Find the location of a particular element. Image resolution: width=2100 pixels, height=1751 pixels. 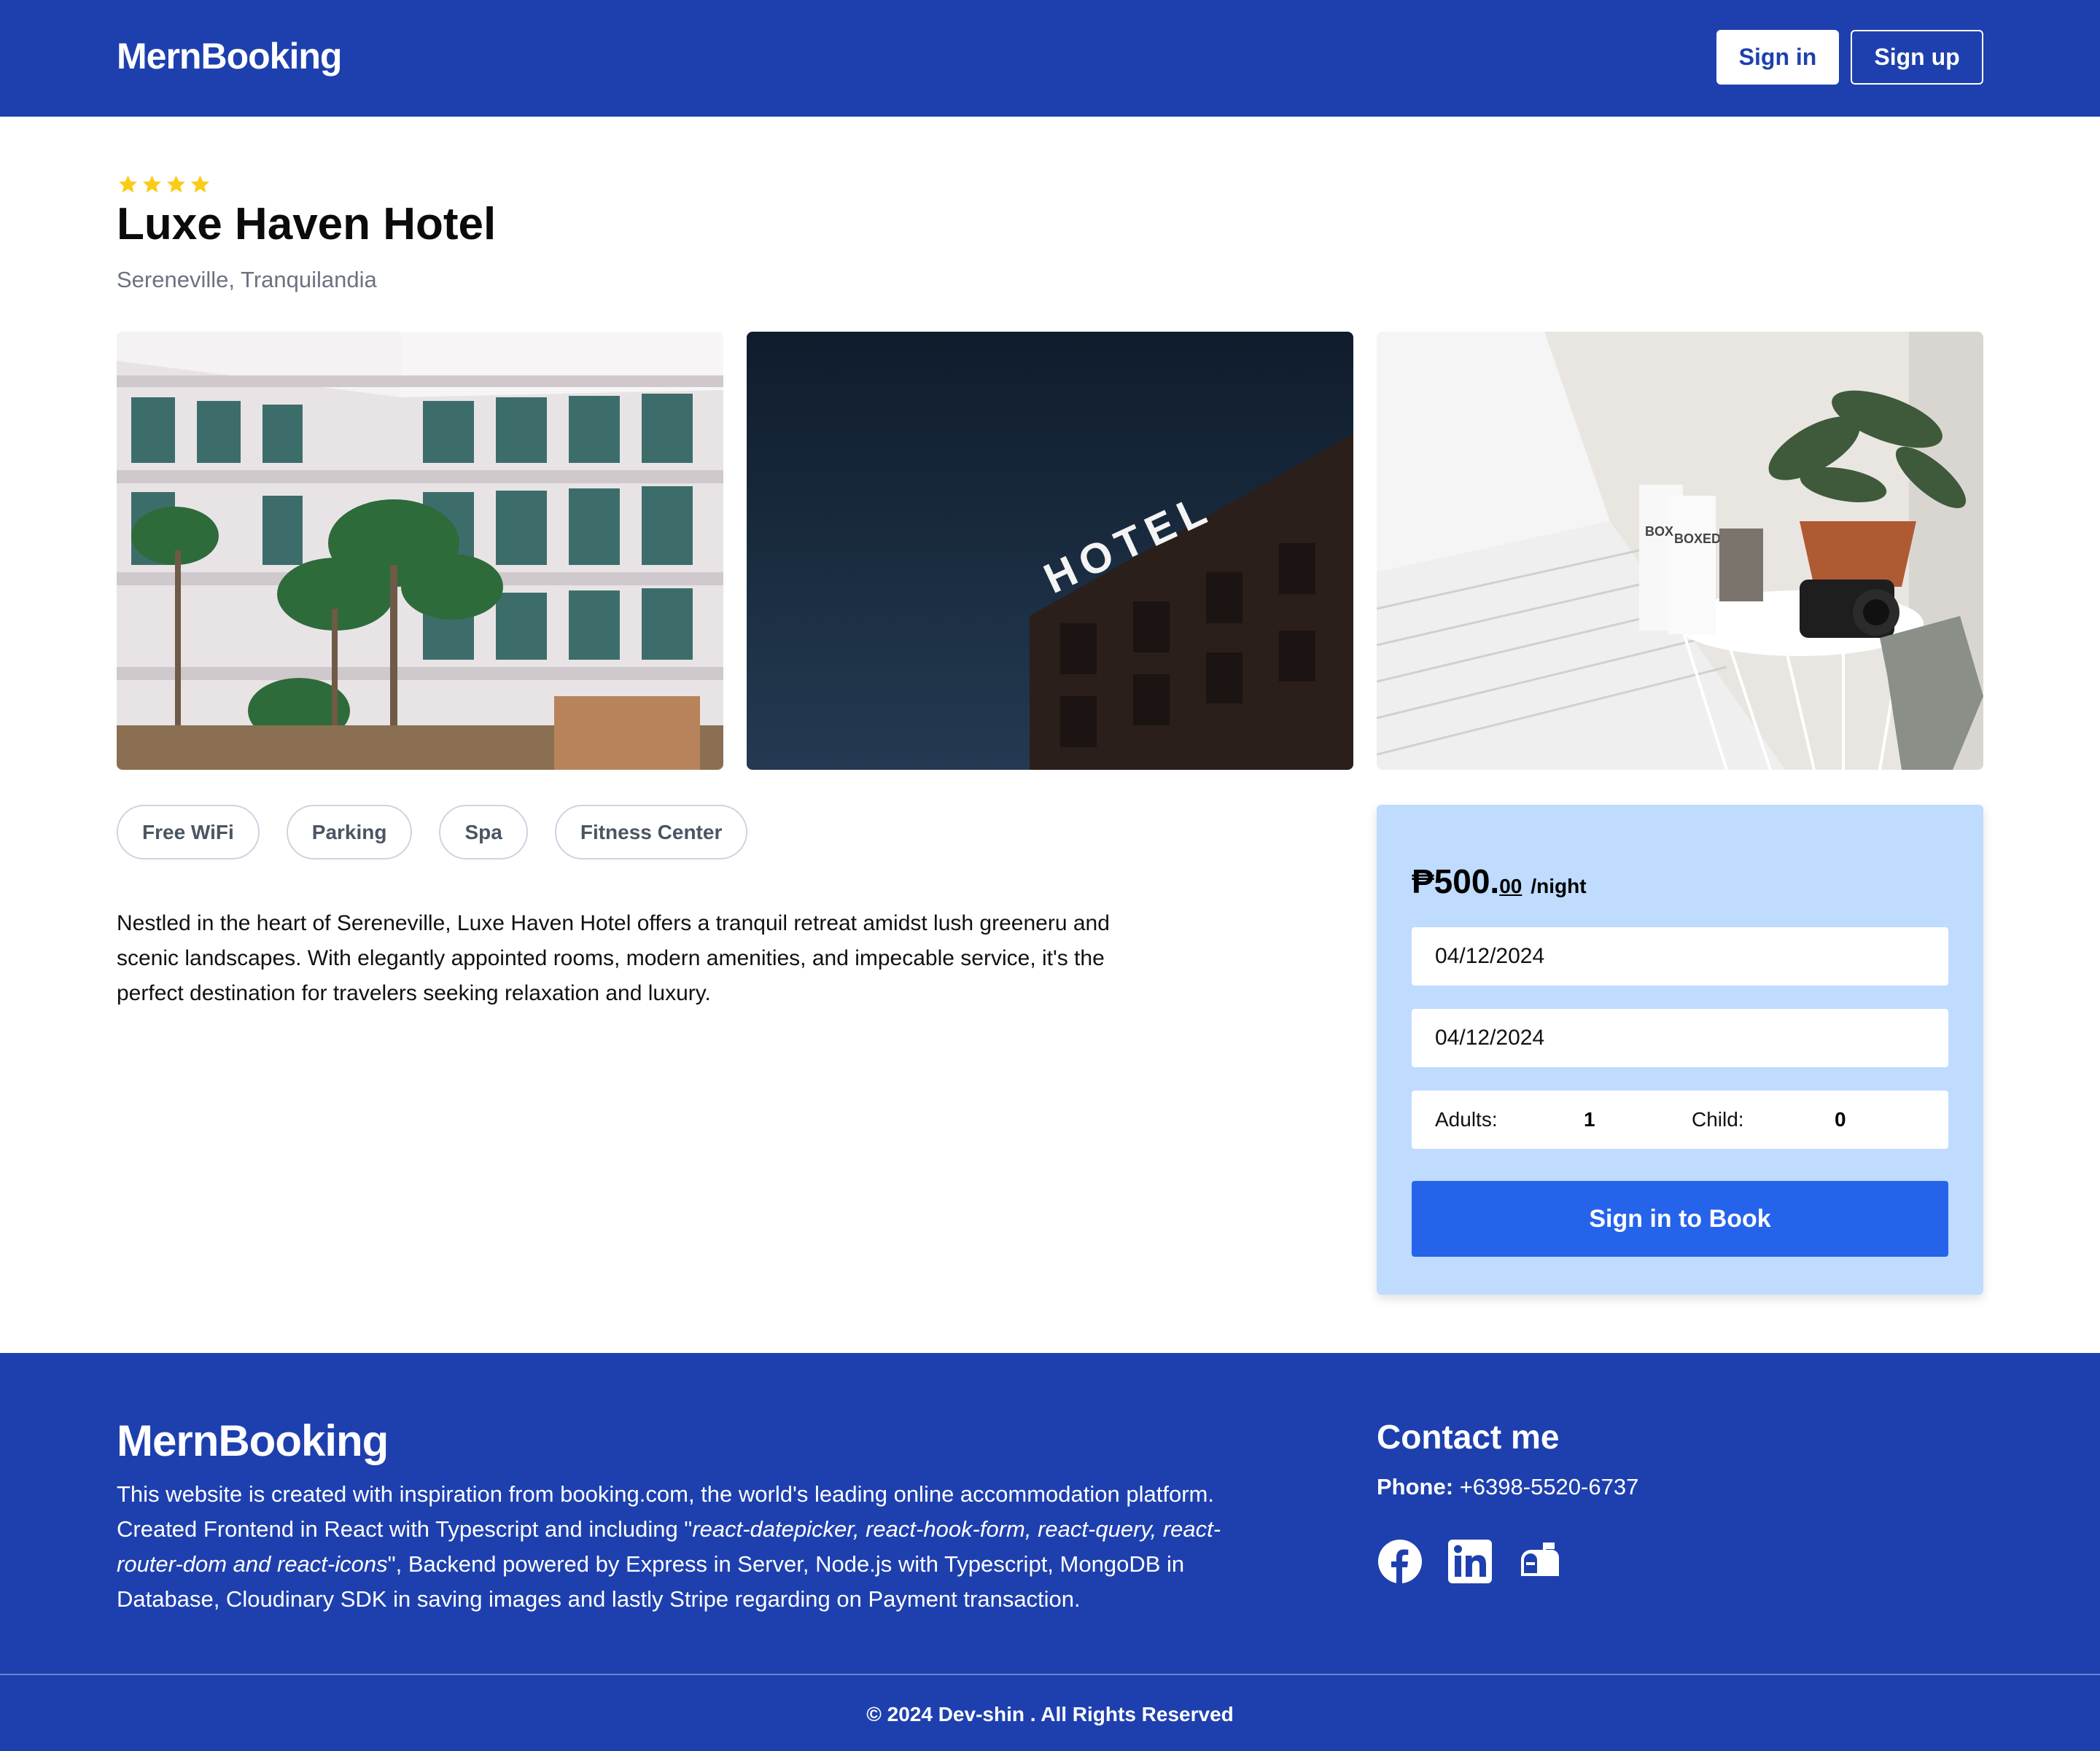

price-amount: ₱500. is located at coordinates (1456, 881).